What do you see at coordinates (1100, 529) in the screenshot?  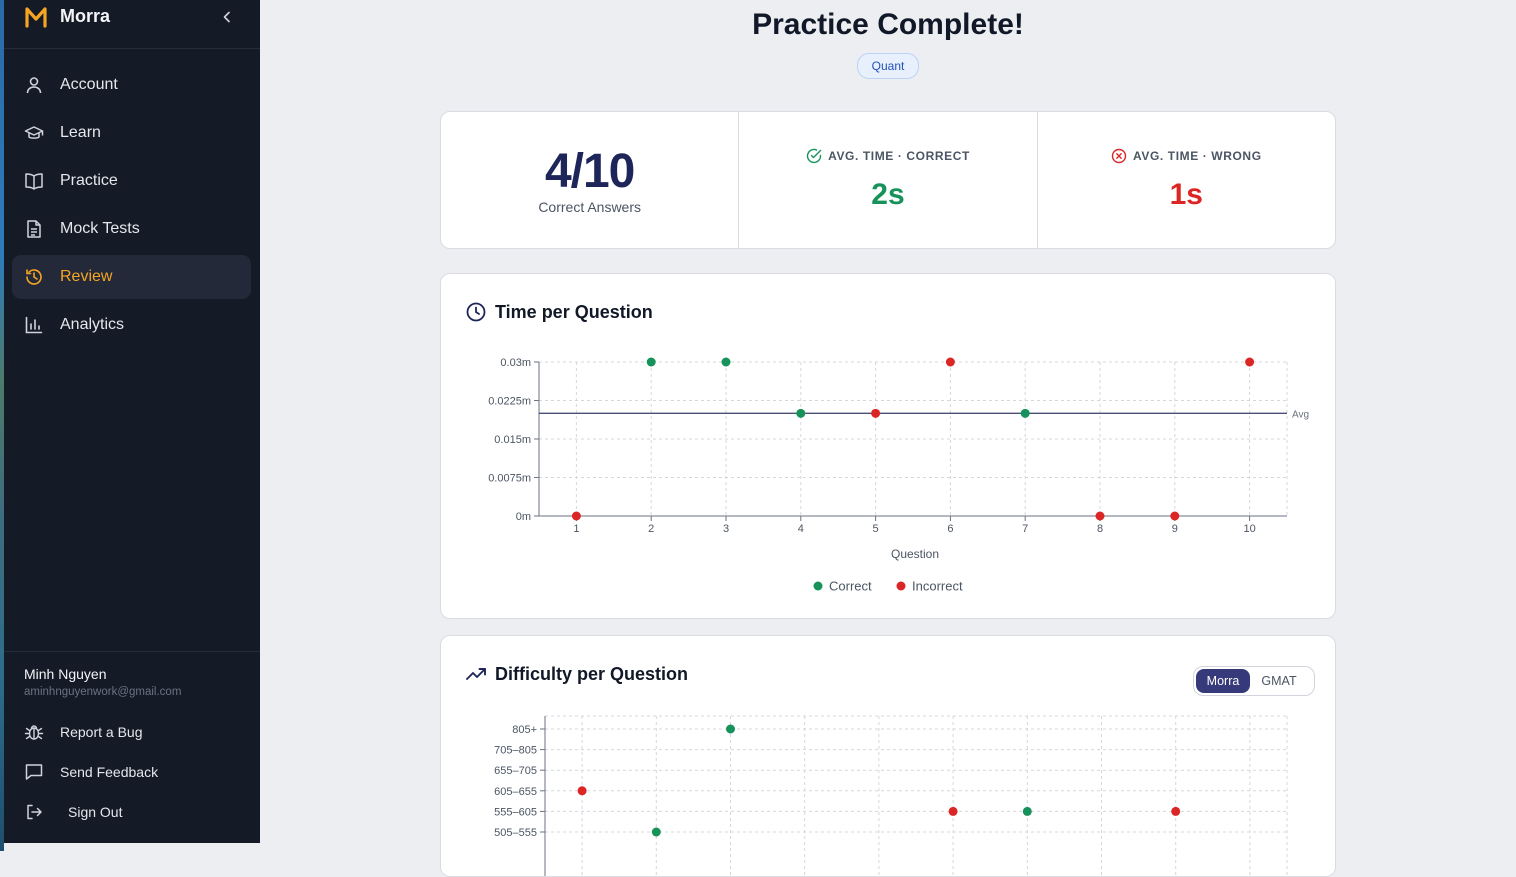 I see `x-tick-label: 8` at bounding box center [1100, 529].